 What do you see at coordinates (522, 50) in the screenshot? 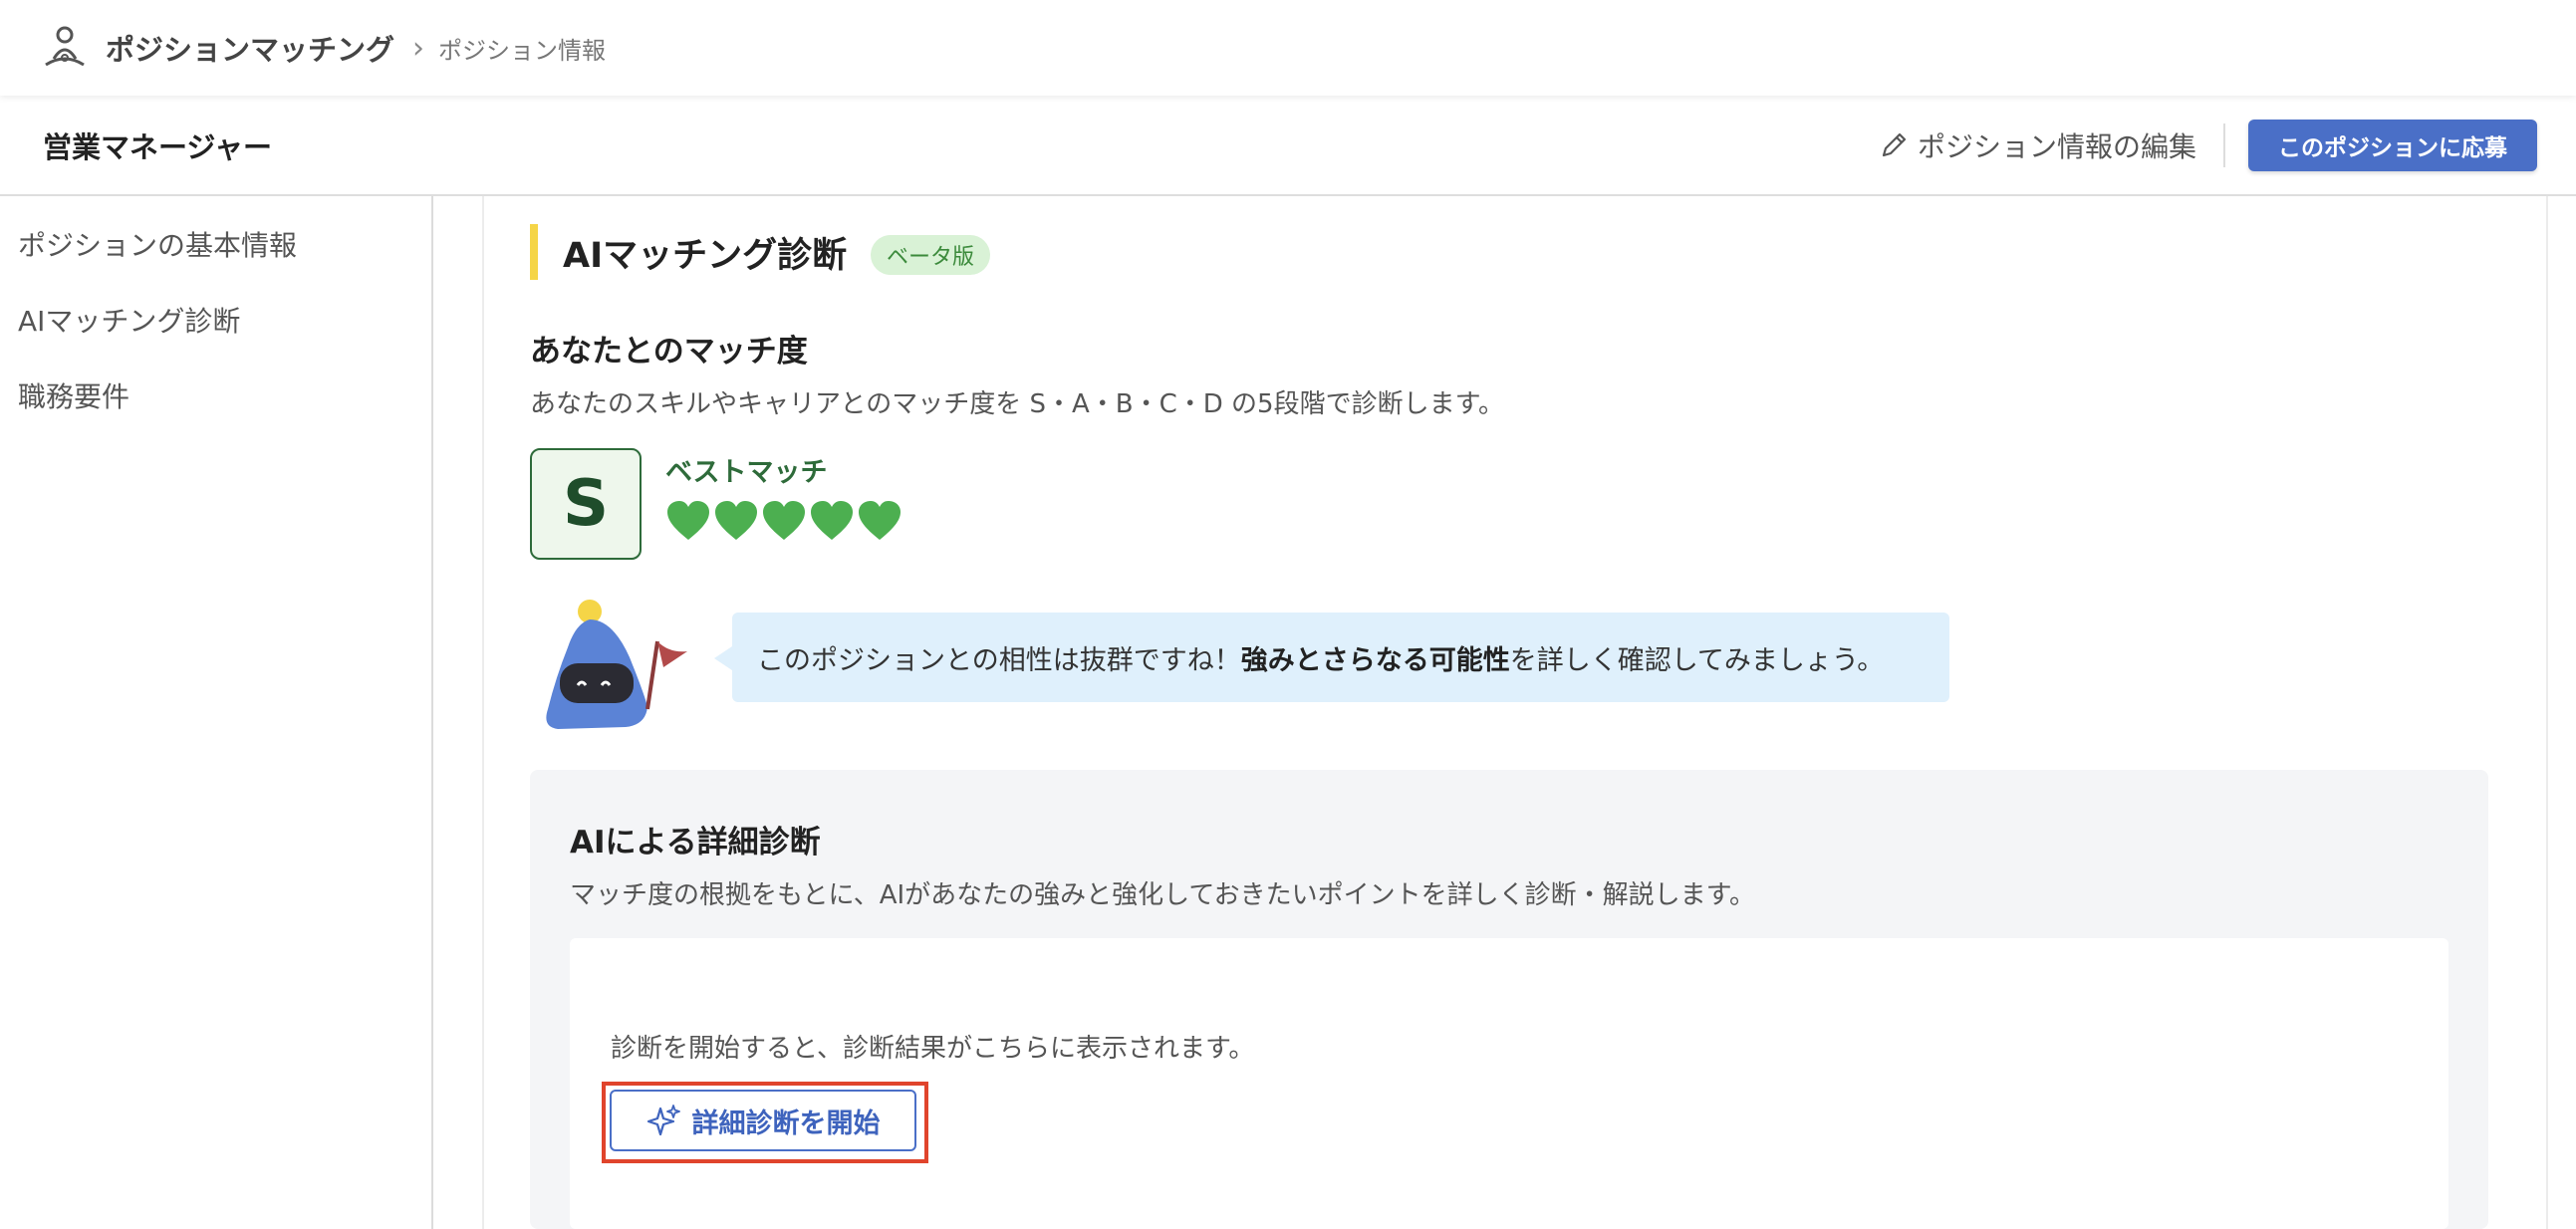
I see `breadcrumb-current: ポジション情報` at bounding box center [522, 50].